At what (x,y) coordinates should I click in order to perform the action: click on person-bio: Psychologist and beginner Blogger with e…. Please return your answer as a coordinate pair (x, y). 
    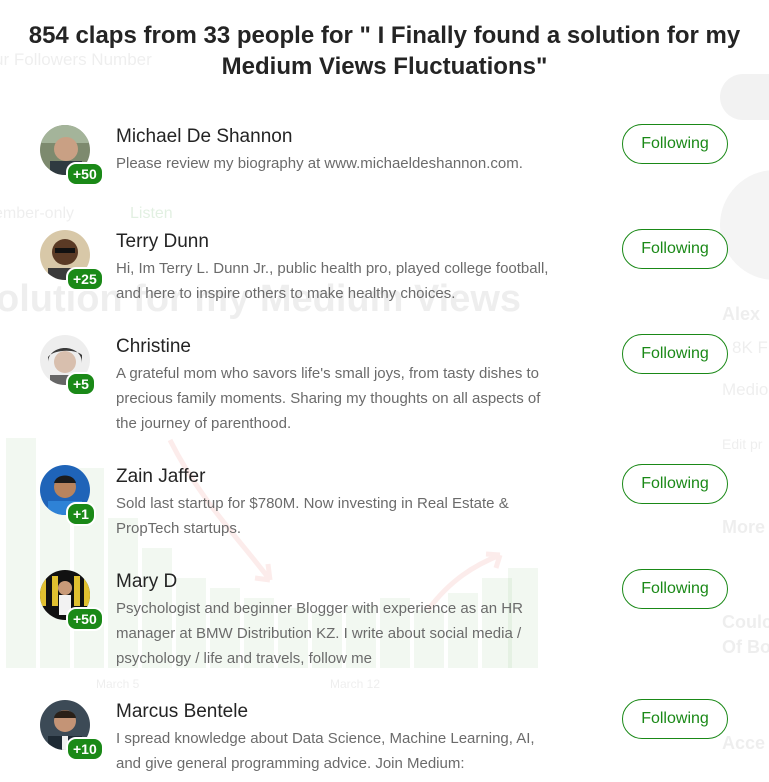
    Looking at the image, I should click on (319, 633).